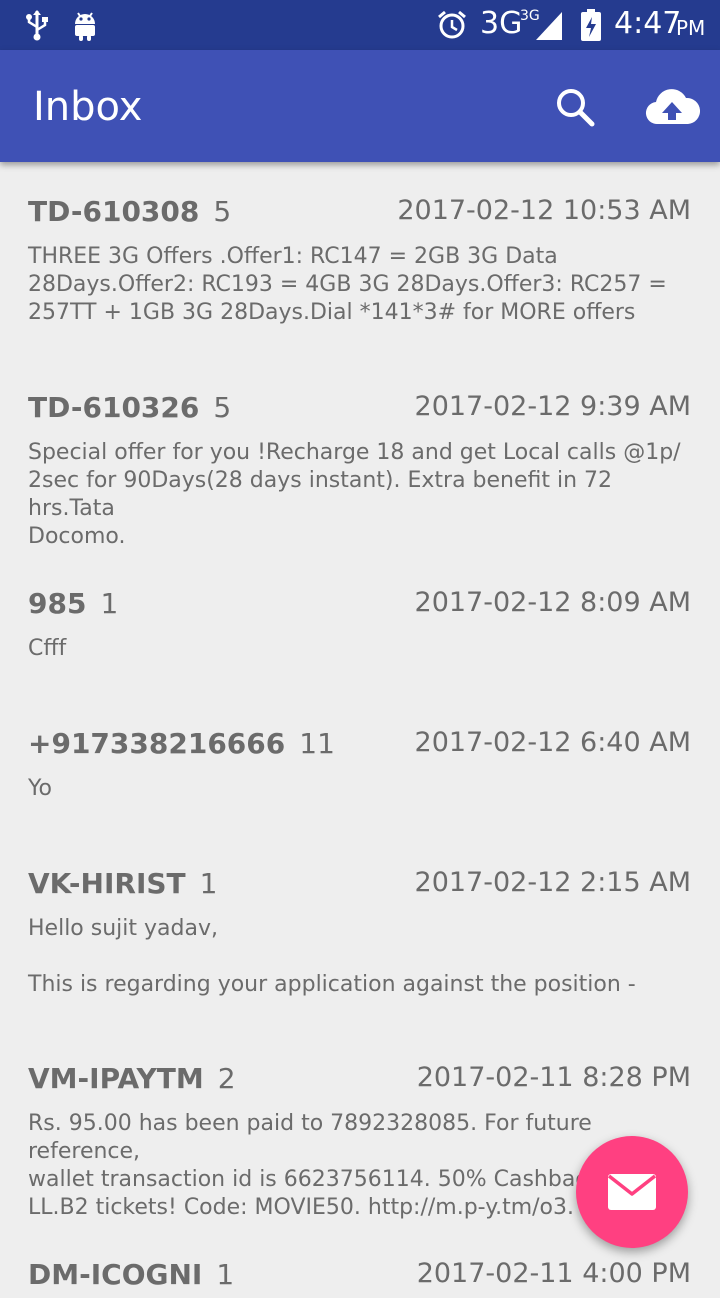  What do you see at coordinates (591, 25) in the screenshot?
I see `battery-charging-icon` at bounding box center [591, 25].